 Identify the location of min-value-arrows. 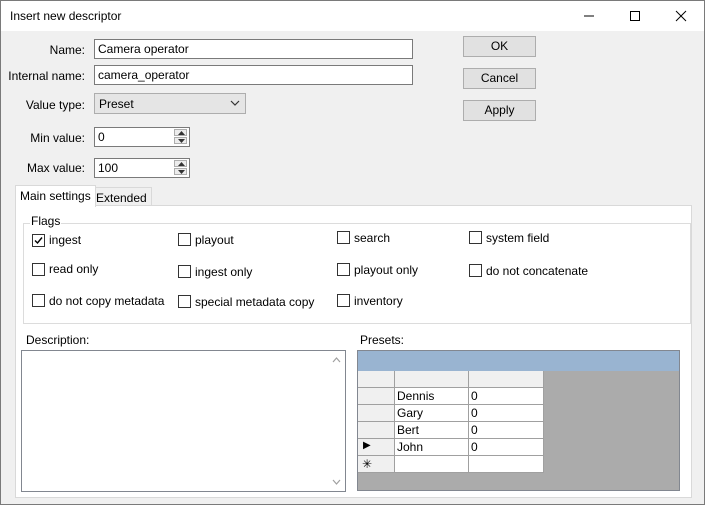
(181, 137).